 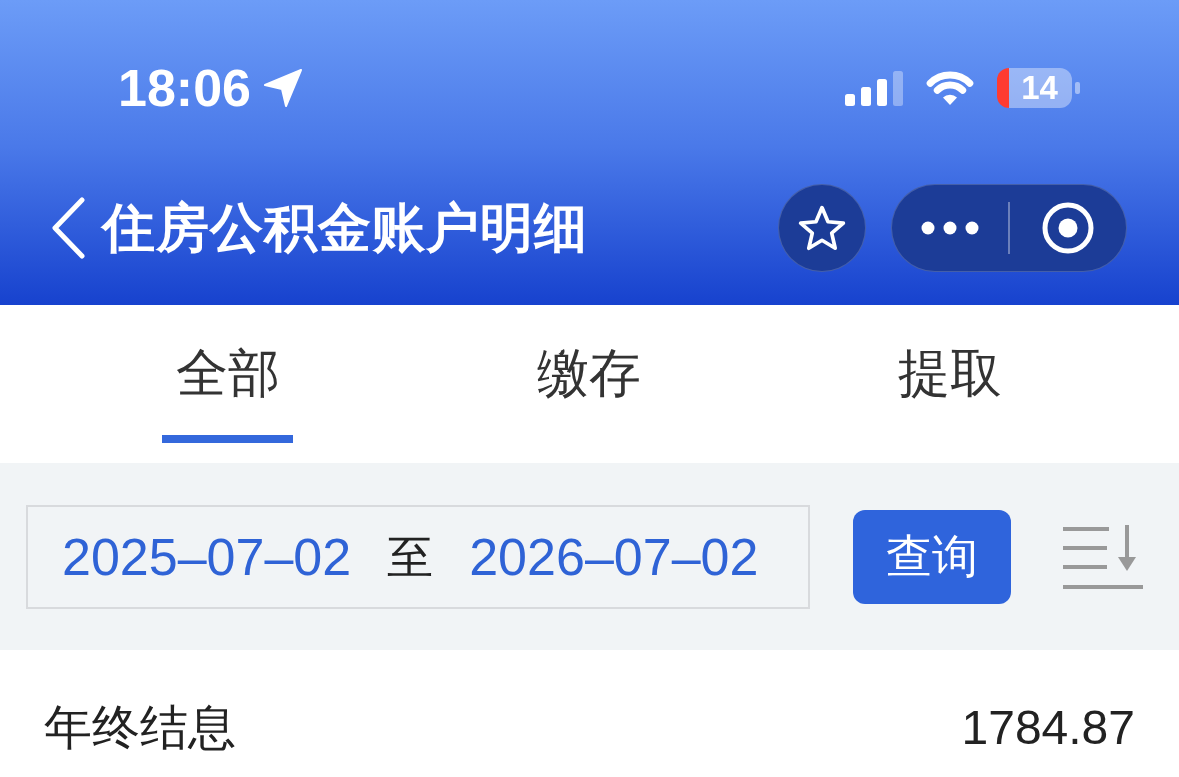 I want to click on chevron-left-icon, so click(x=68, y=227).